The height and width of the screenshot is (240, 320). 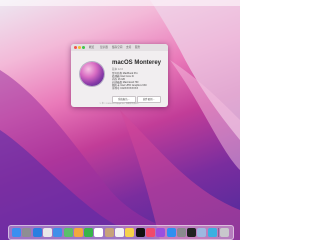 I want to click on copyright-footer: ™ 和 © 1983-2022 Apple Inc. 保留所有权利。, so click(x=119, y=104).